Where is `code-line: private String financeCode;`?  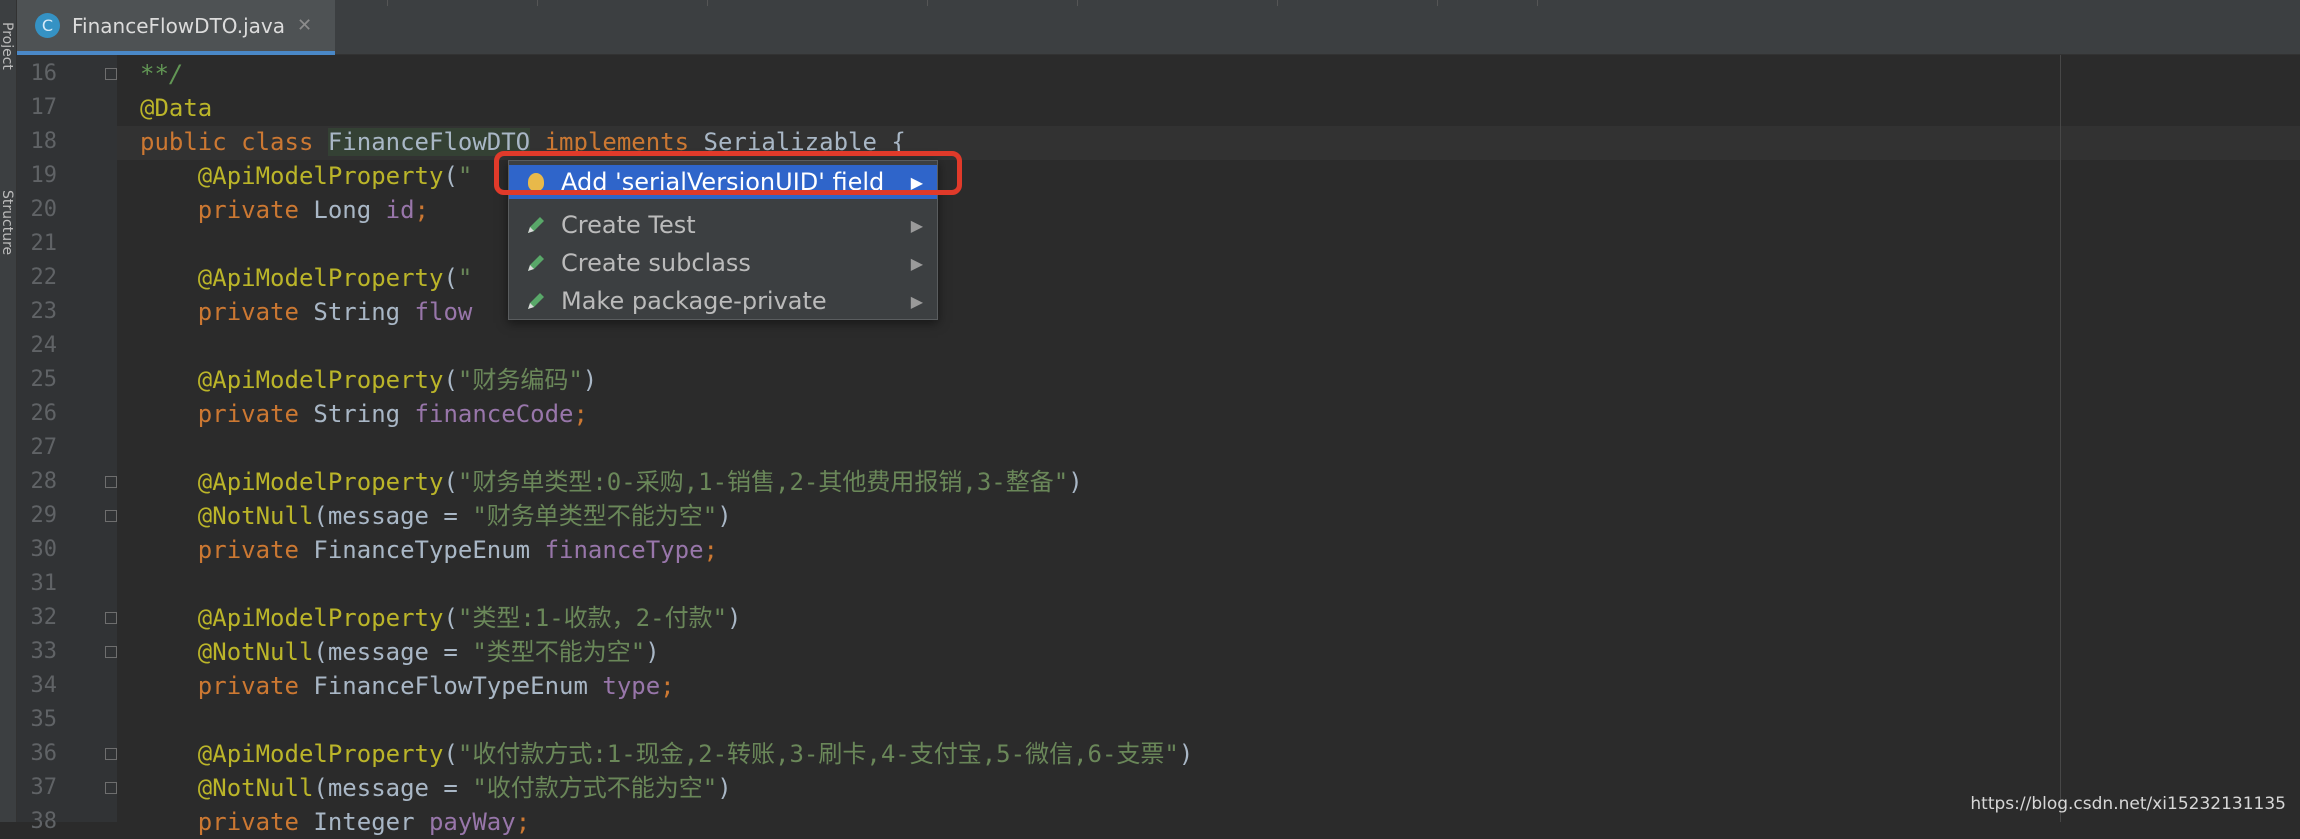
code-line: private String financeCode; is located at coordinates (364, 414).